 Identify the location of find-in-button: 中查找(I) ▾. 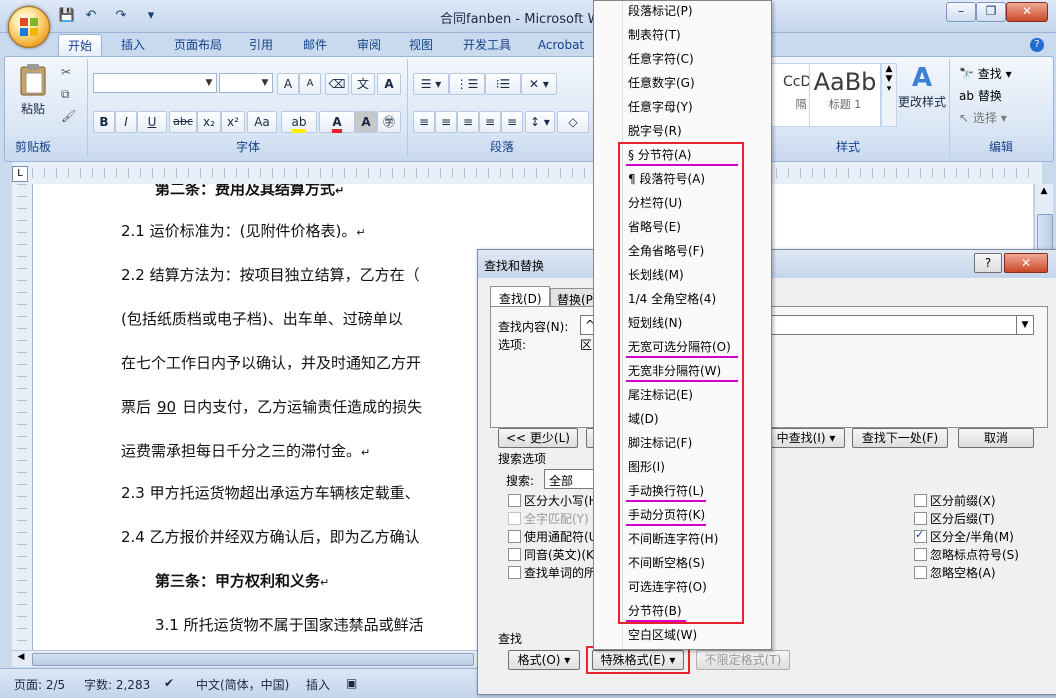
(806, 438).